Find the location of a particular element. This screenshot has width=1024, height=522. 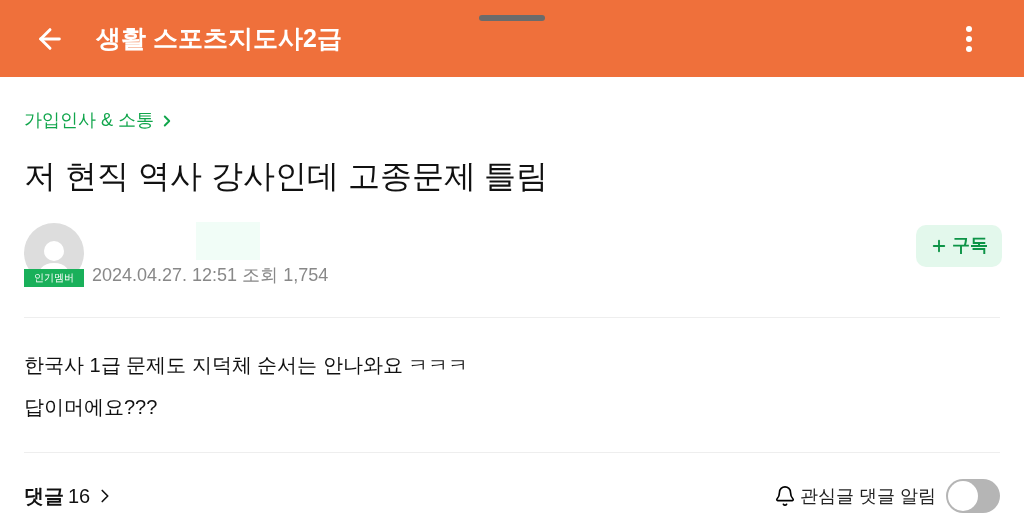

subscribe-button: 구독 is located at coordinates (959, 245).